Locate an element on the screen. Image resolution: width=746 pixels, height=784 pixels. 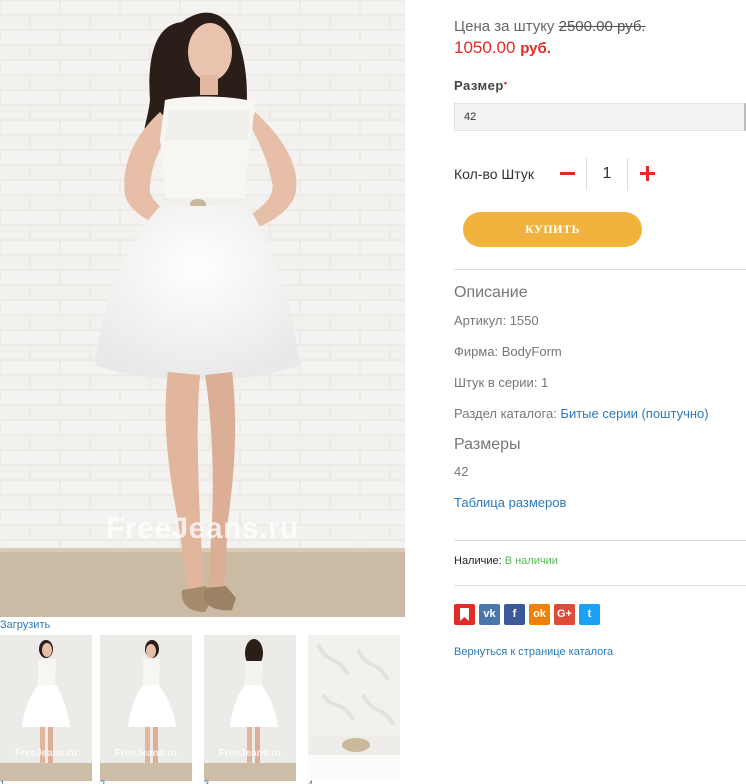
sizes-title: Размеры is located at coordinates (487, 444).